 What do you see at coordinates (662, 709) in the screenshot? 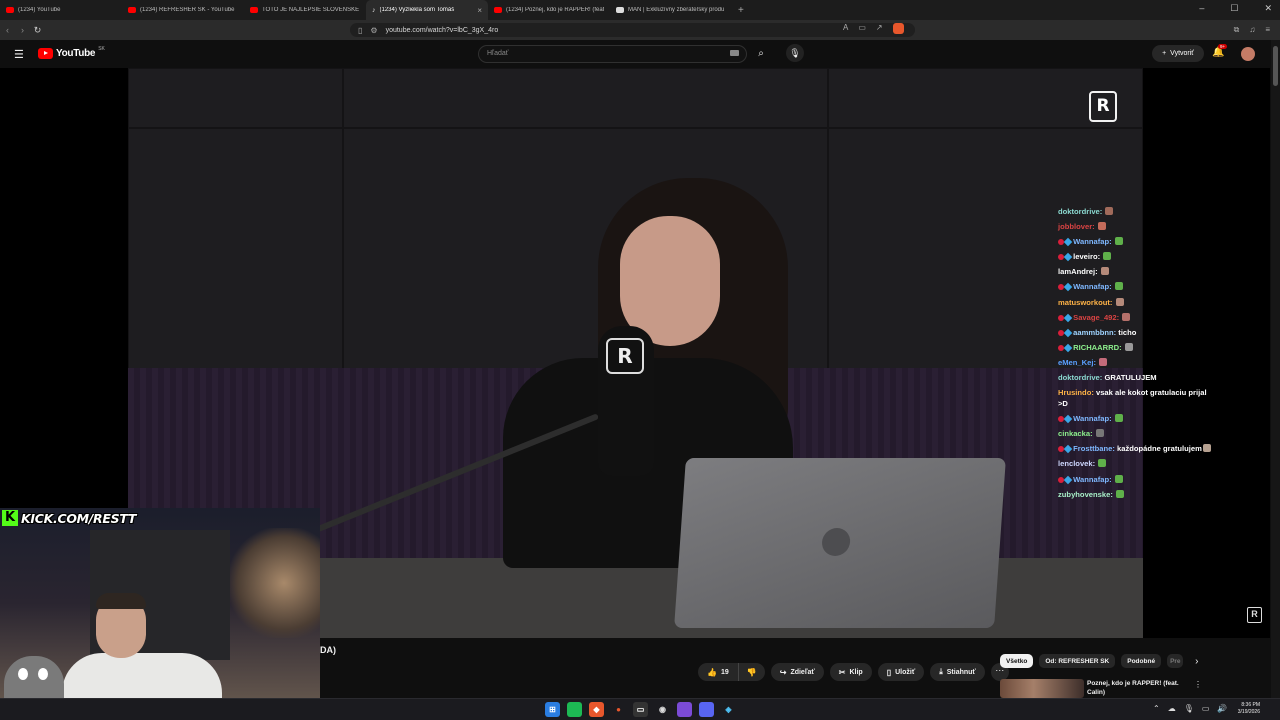
I see `github-icon: ◉` at bounding box center [662, 709].